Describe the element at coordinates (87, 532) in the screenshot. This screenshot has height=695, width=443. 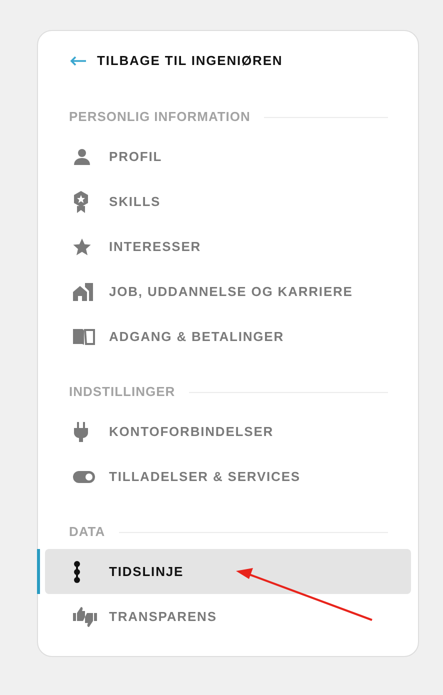
I see `section-heading: DATA` at that location.